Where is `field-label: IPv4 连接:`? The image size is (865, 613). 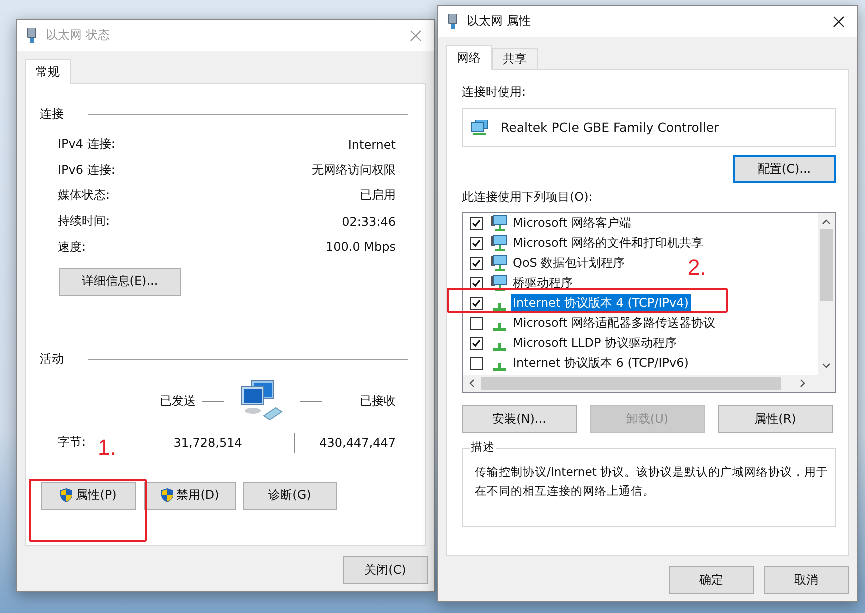 field-label: IPv4 连接: is located at coordinates (87, 145).